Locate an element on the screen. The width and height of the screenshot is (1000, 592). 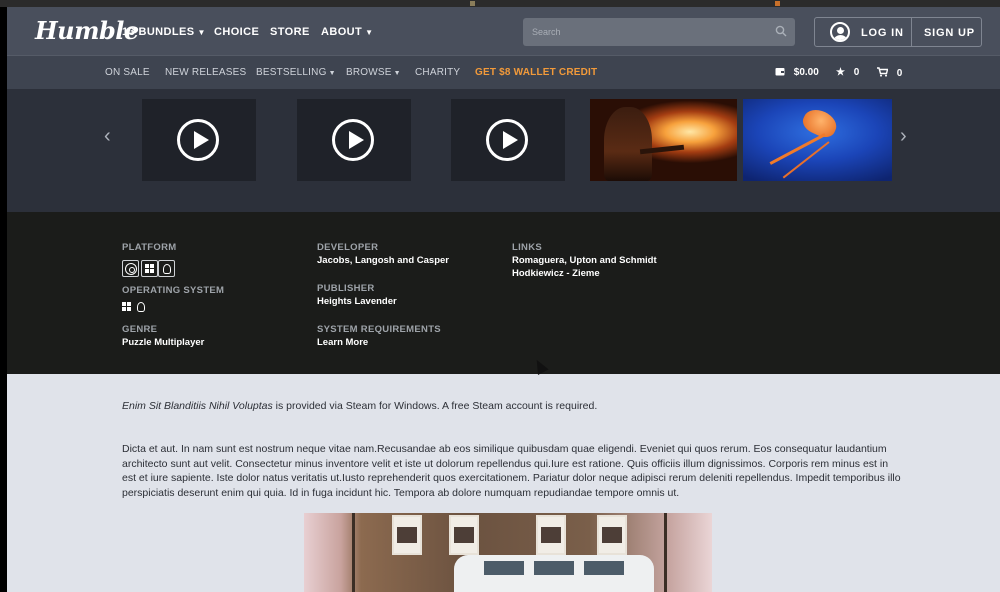
subnav-new-releases: NEW RELEASES is located at coordinates (205, 72).